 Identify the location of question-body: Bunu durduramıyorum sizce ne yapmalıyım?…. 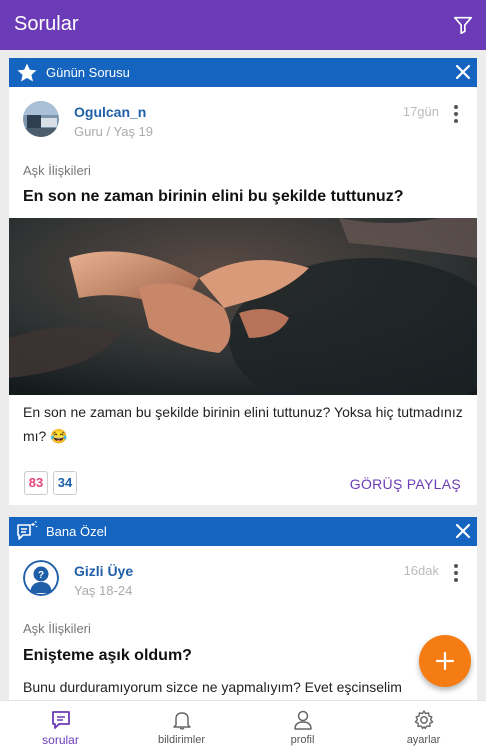
(212, 687).